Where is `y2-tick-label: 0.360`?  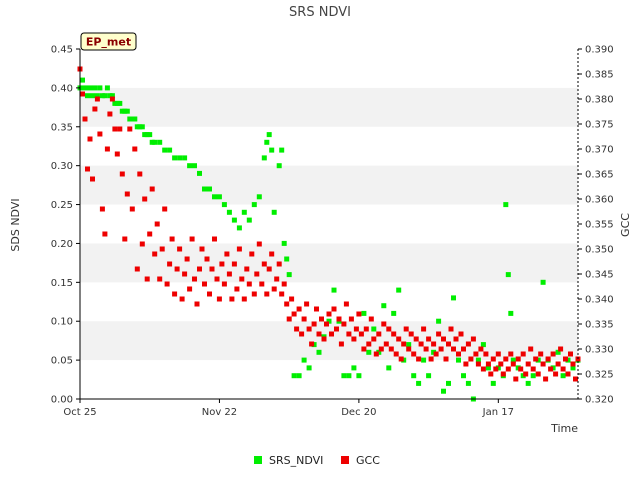
y2-tick-label: 0.360 is located at coordinates (599, 200).